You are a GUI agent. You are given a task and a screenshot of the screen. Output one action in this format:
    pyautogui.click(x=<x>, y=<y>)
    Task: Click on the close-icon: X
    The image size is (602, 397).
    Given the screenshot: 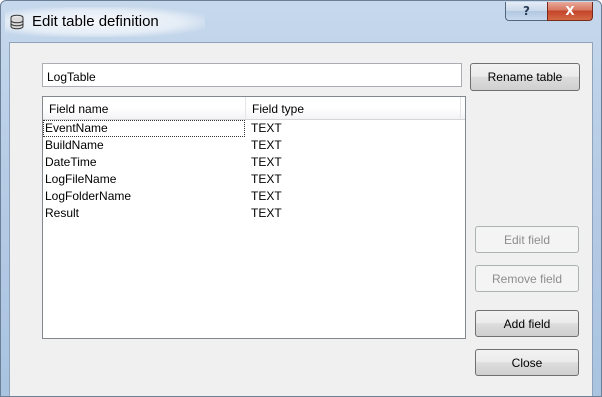 What is the action you would take?
    pyautogui.click(x=570, y=11)
    